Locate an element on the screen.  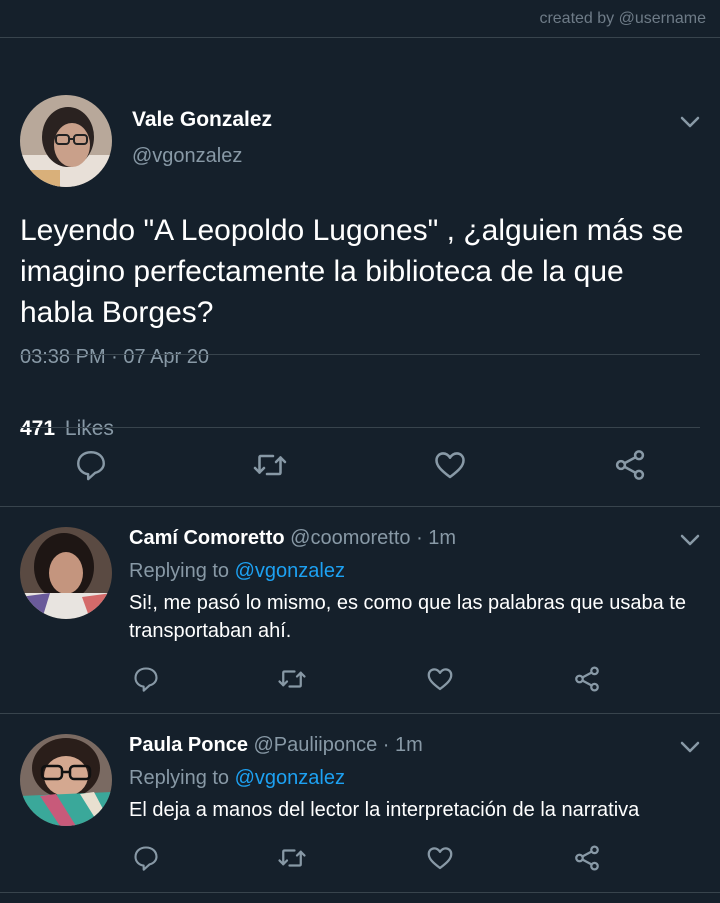
likes-label: Likes is located at coordinates (89, 428).